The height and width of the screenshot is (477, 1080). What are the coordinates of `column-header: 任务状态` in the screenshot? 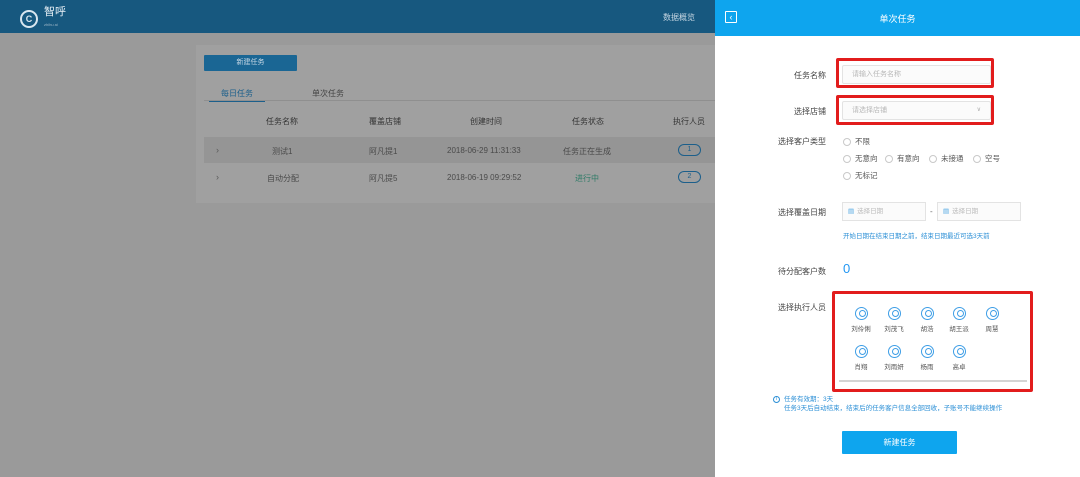 It's located at (588, 121).